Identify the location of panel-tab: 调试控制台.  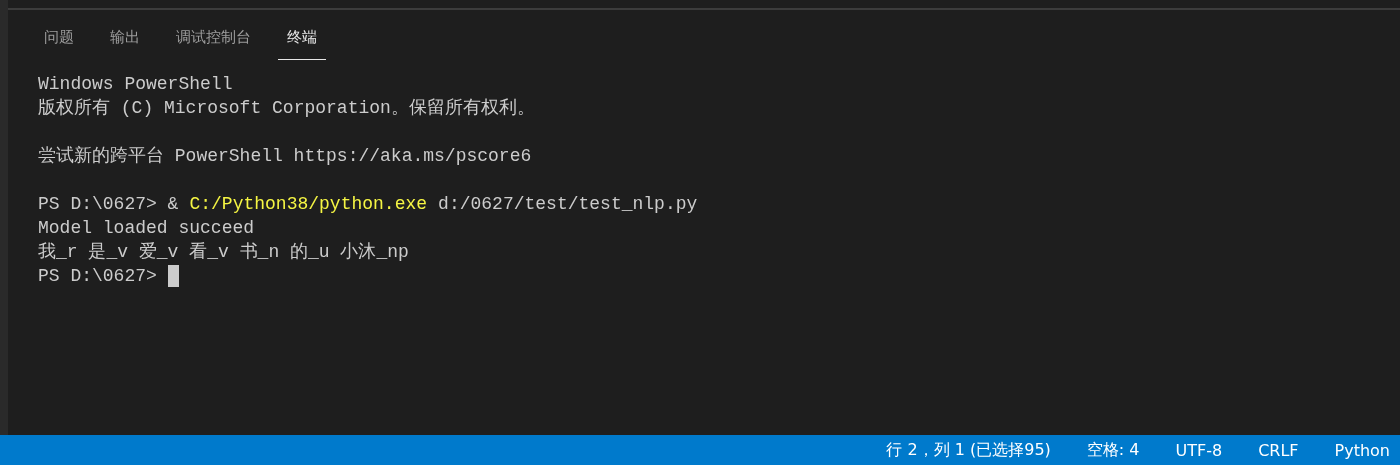
(213, 42).